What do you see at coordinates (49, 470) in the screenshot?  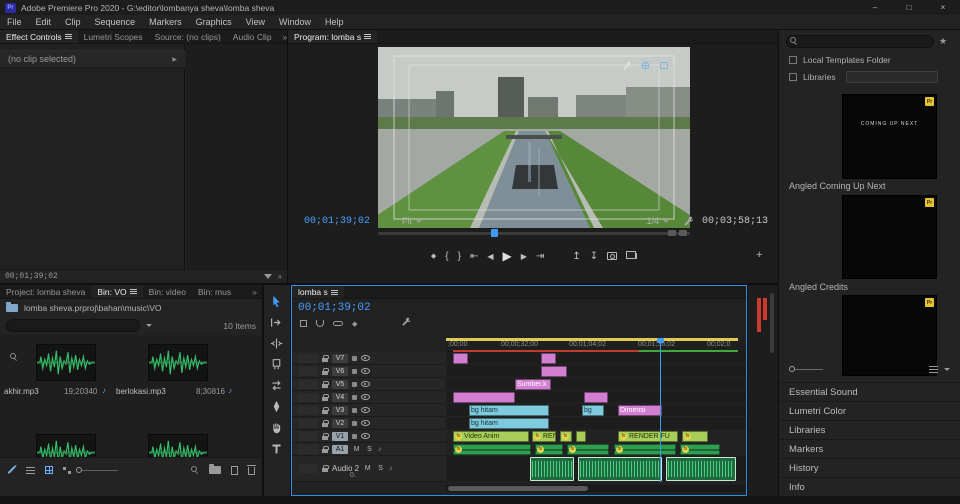 I see `icon-view-button` at bounding box center [49, 470].